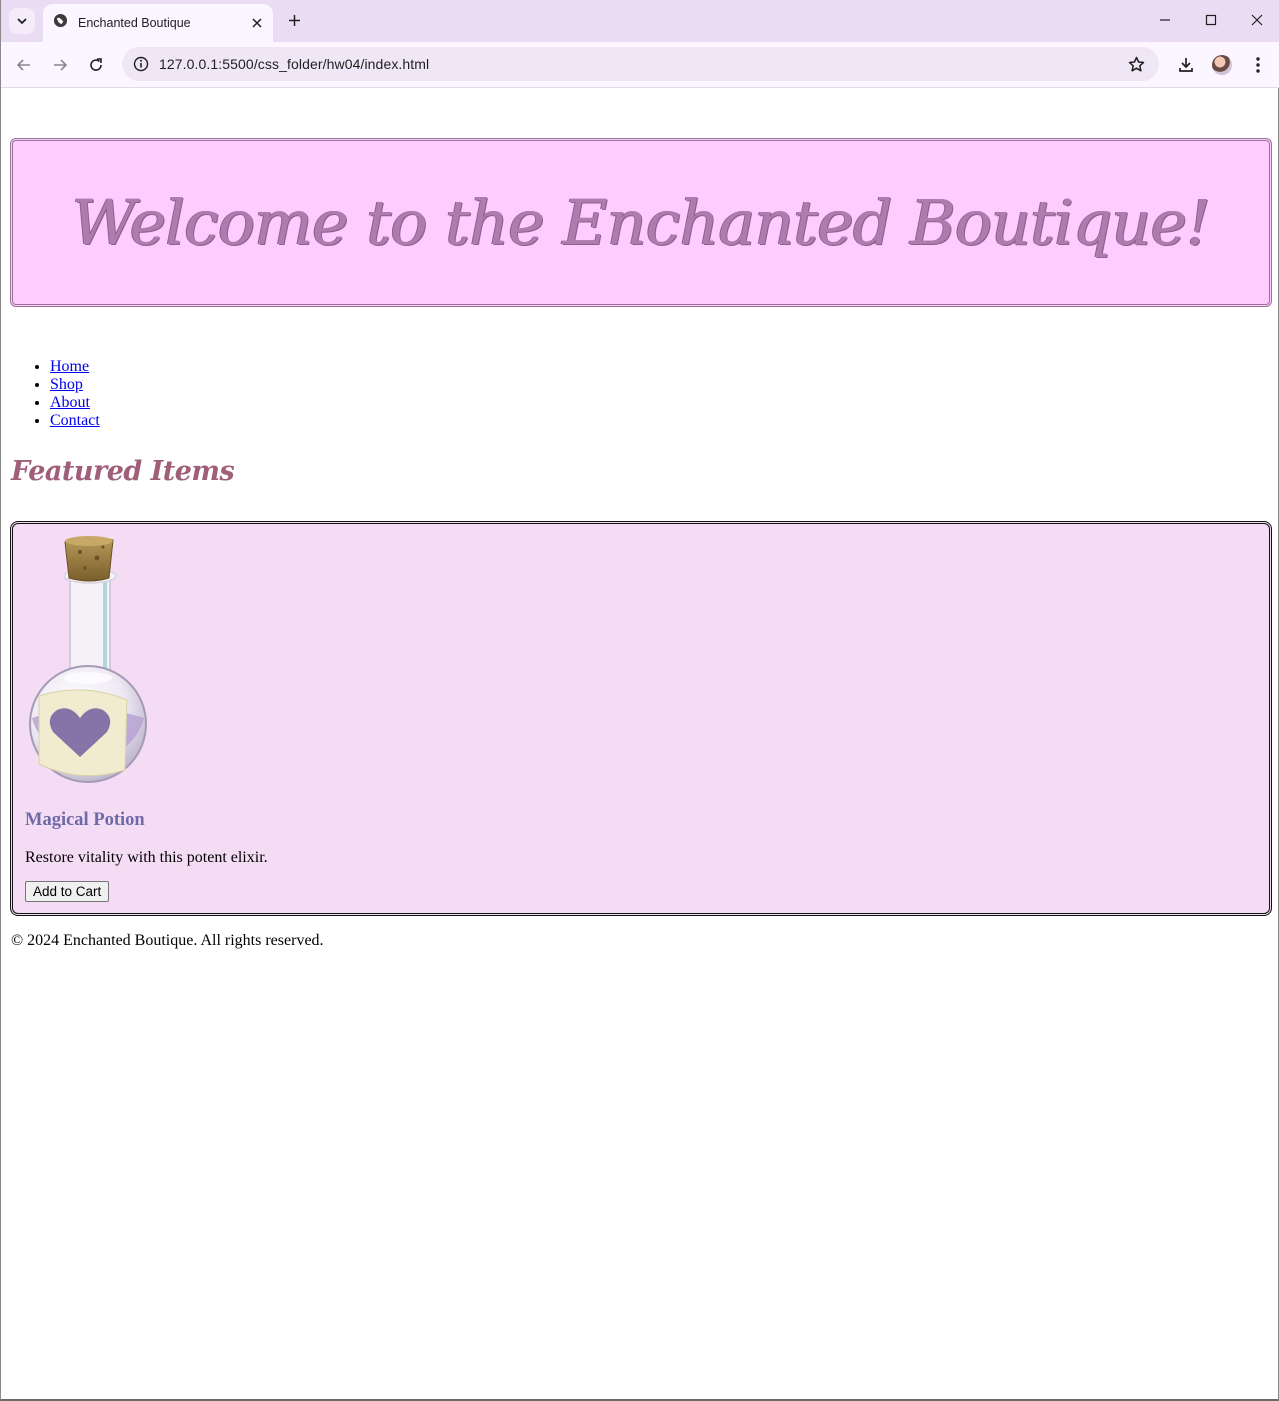 The width and height of the screenshot is (1279, 1401). I want to click on plus-icon, so click(294, 20).